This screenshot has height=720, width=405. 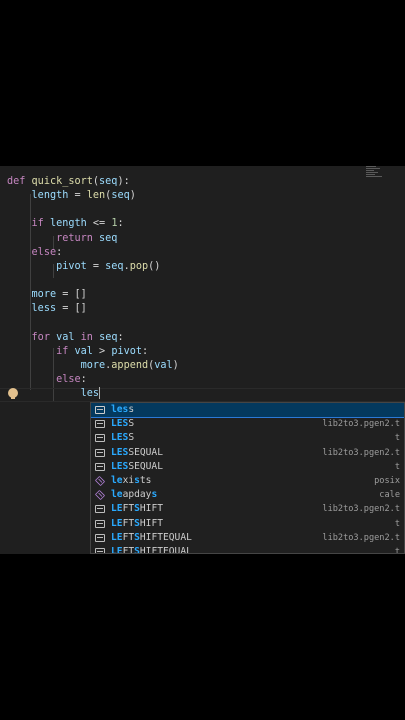 I want to click on suggestion-item: LEFTSHIFT lib2to3.pgen2.t, so click(x=247, y=509).